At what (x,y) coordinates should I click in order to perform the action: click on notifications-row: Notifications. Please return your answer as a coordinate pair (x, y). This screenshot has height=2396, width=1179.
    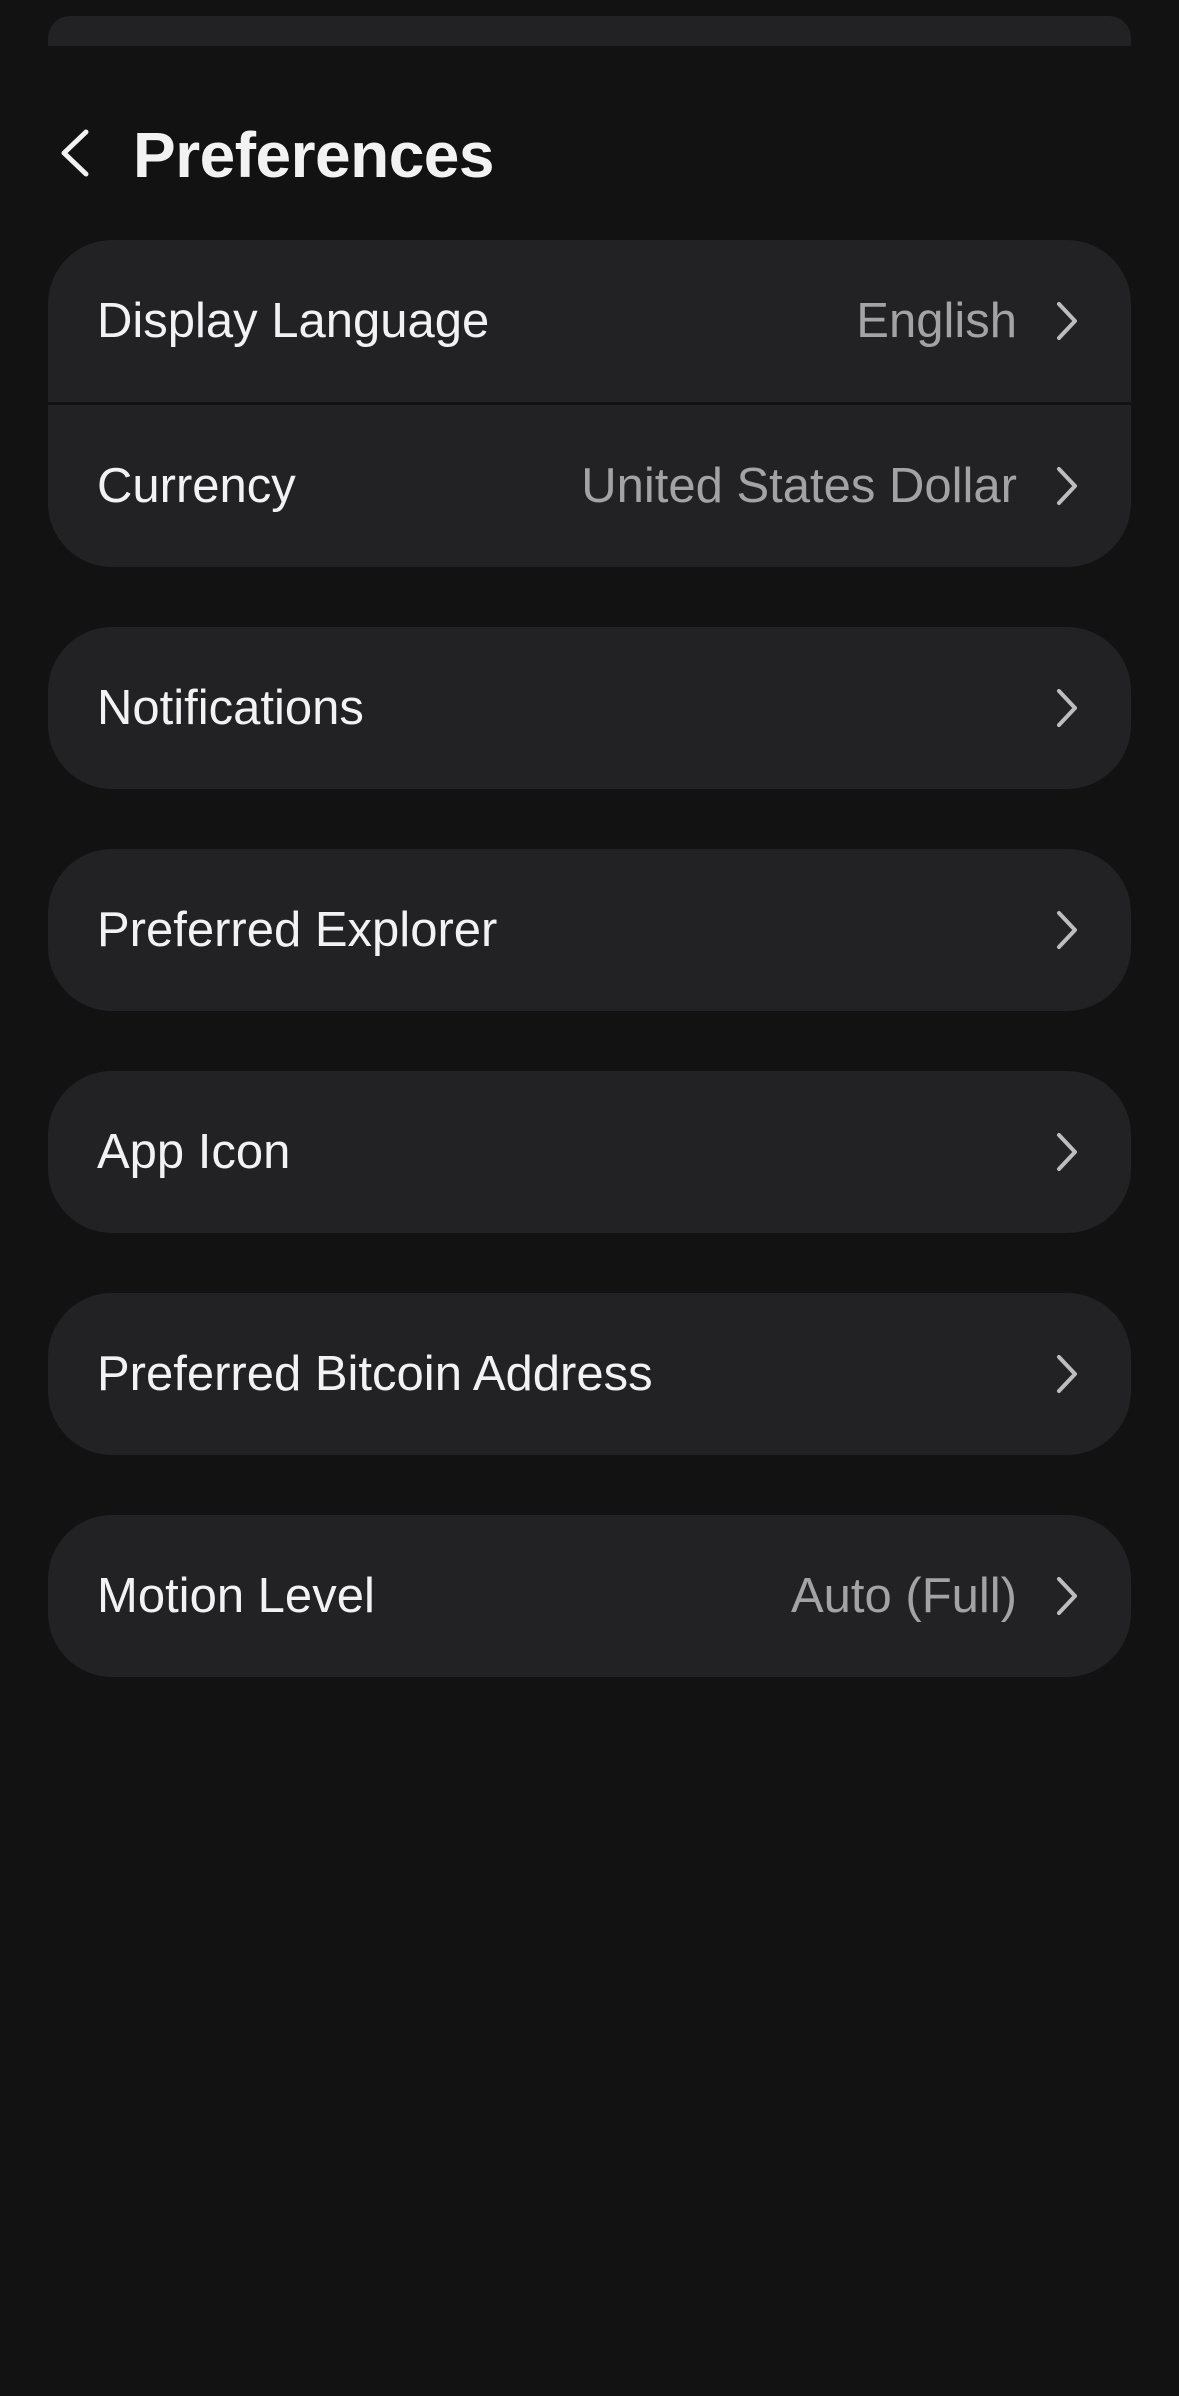
    Looking at the image, I should click on (589, 708).